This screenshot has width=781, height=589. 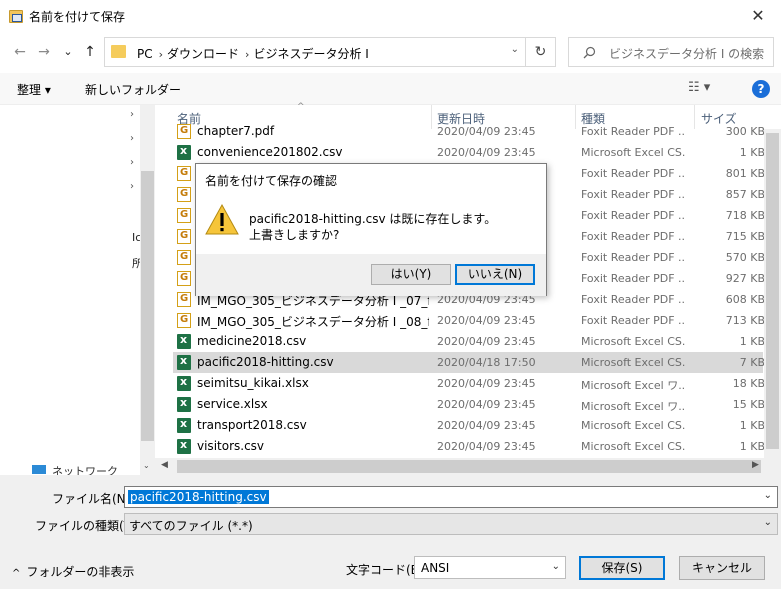 I want to click on filename-field: pacific2018-hitting.csv ⌄, so click(x=451, y=497).